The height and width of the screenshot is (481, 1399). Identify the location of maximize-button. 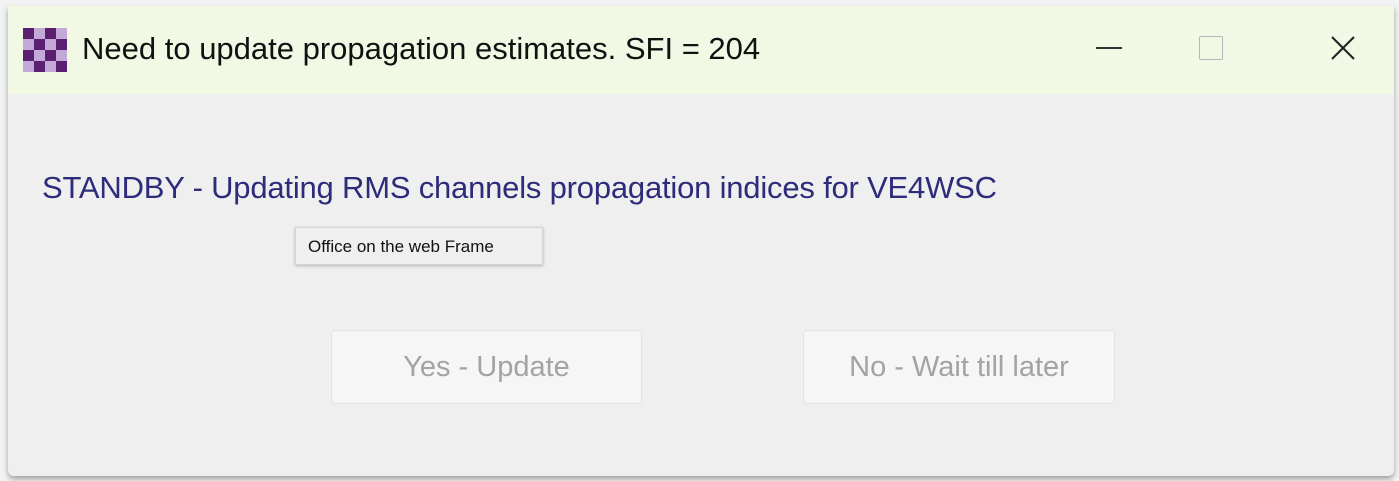
(1211, 48).